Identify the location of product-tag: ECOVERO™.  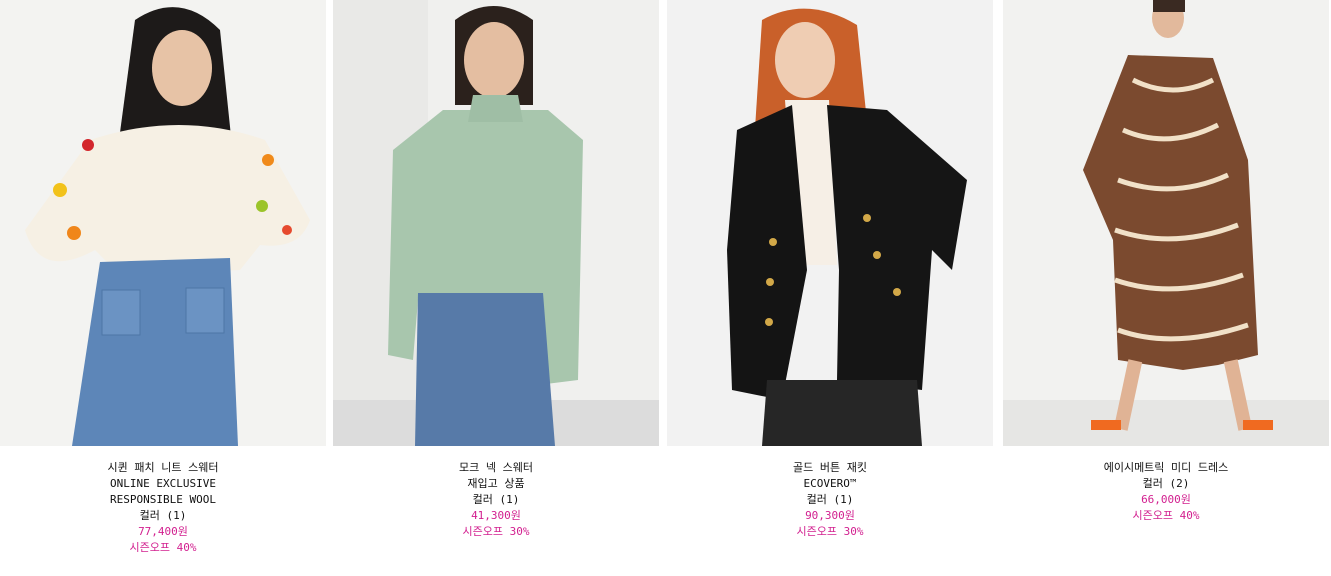
(830, 483).